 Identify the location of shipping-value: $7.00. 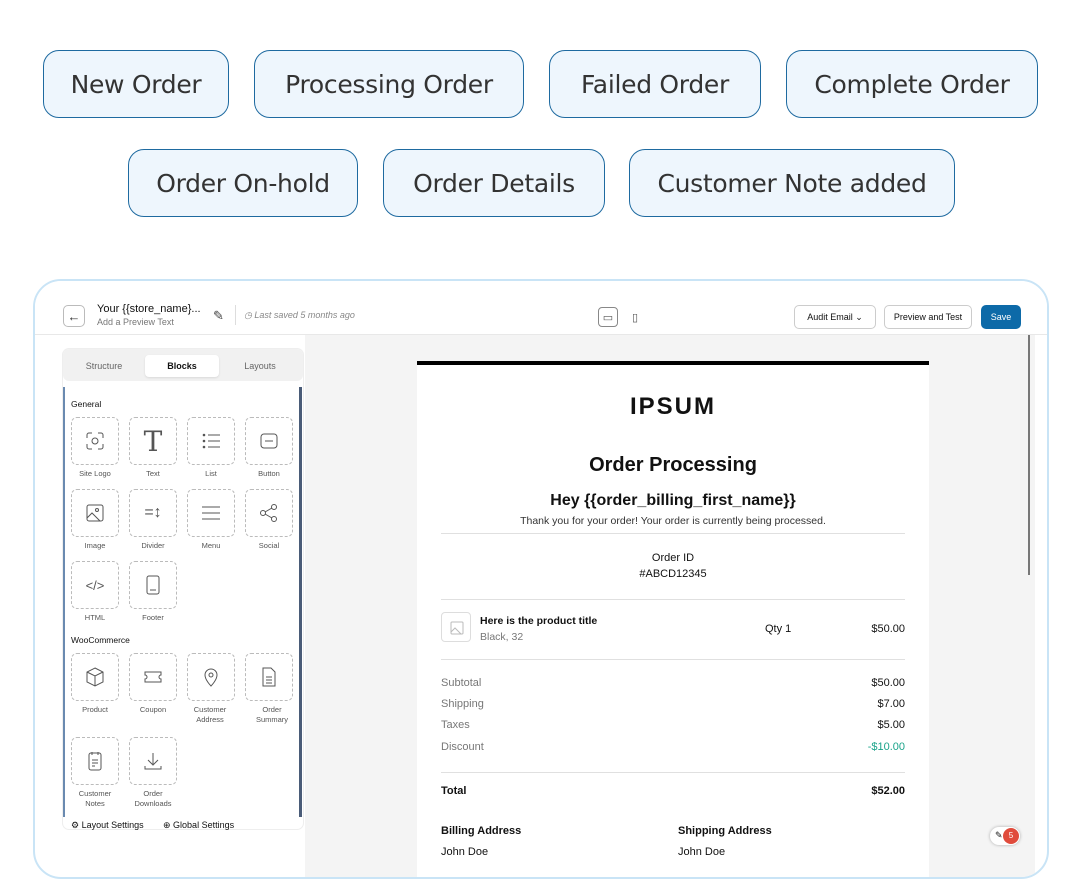
(891, 704).